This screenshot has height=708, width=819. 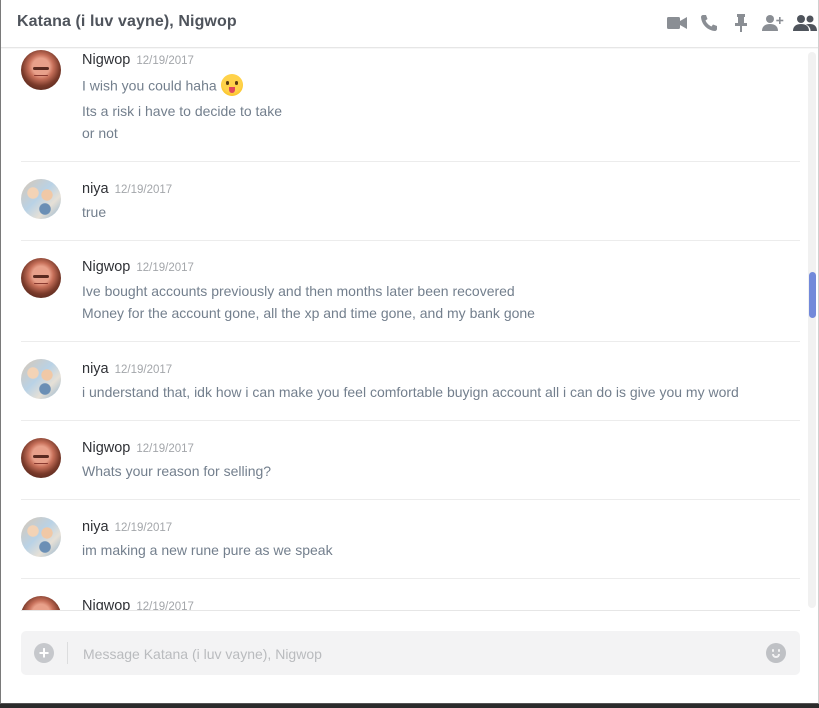 I want to click on message-input, so click(x=413, y=654).